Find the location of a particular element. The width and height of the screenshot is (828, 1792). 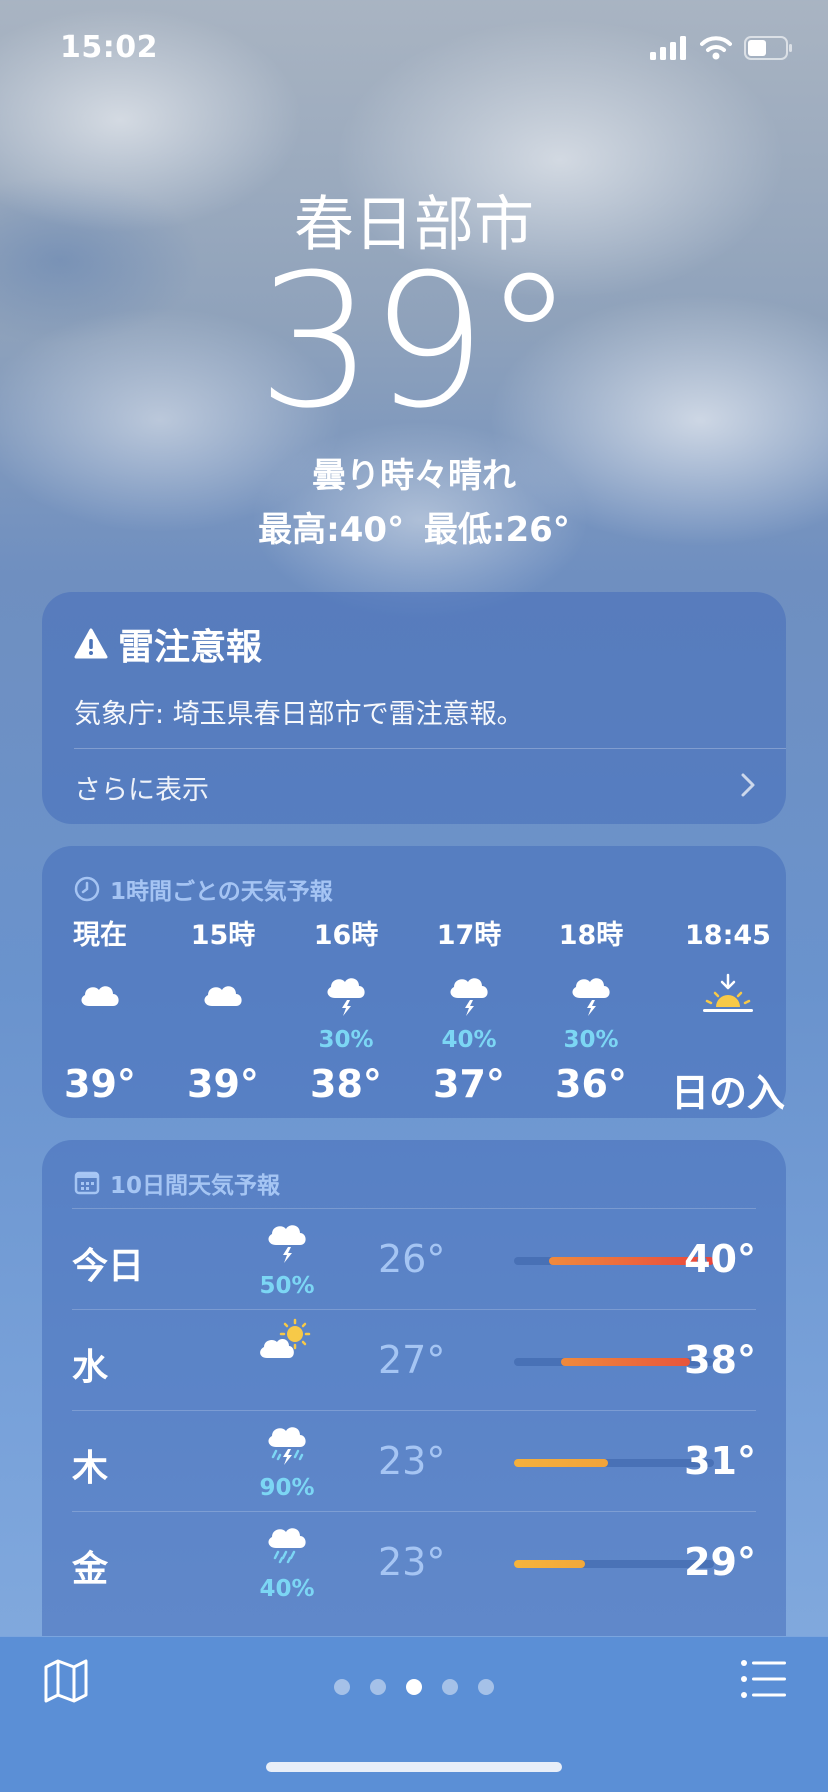

thunder-rain-icon: 90% is located at coordinates (287, 1460).